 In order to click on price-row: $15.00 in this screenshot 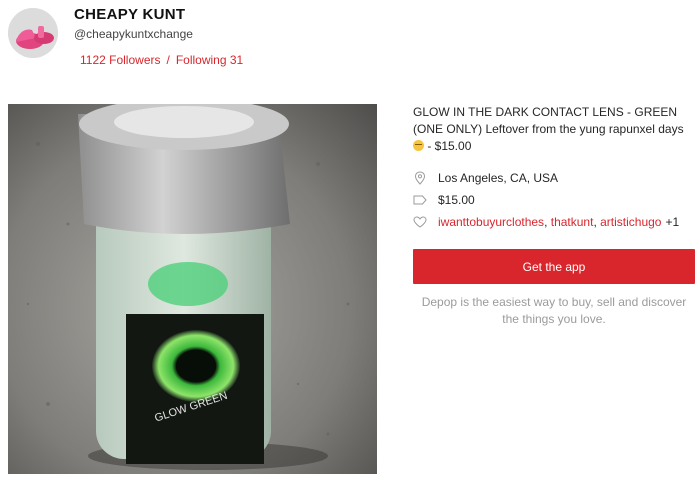, I will do `click(554, 200)`.